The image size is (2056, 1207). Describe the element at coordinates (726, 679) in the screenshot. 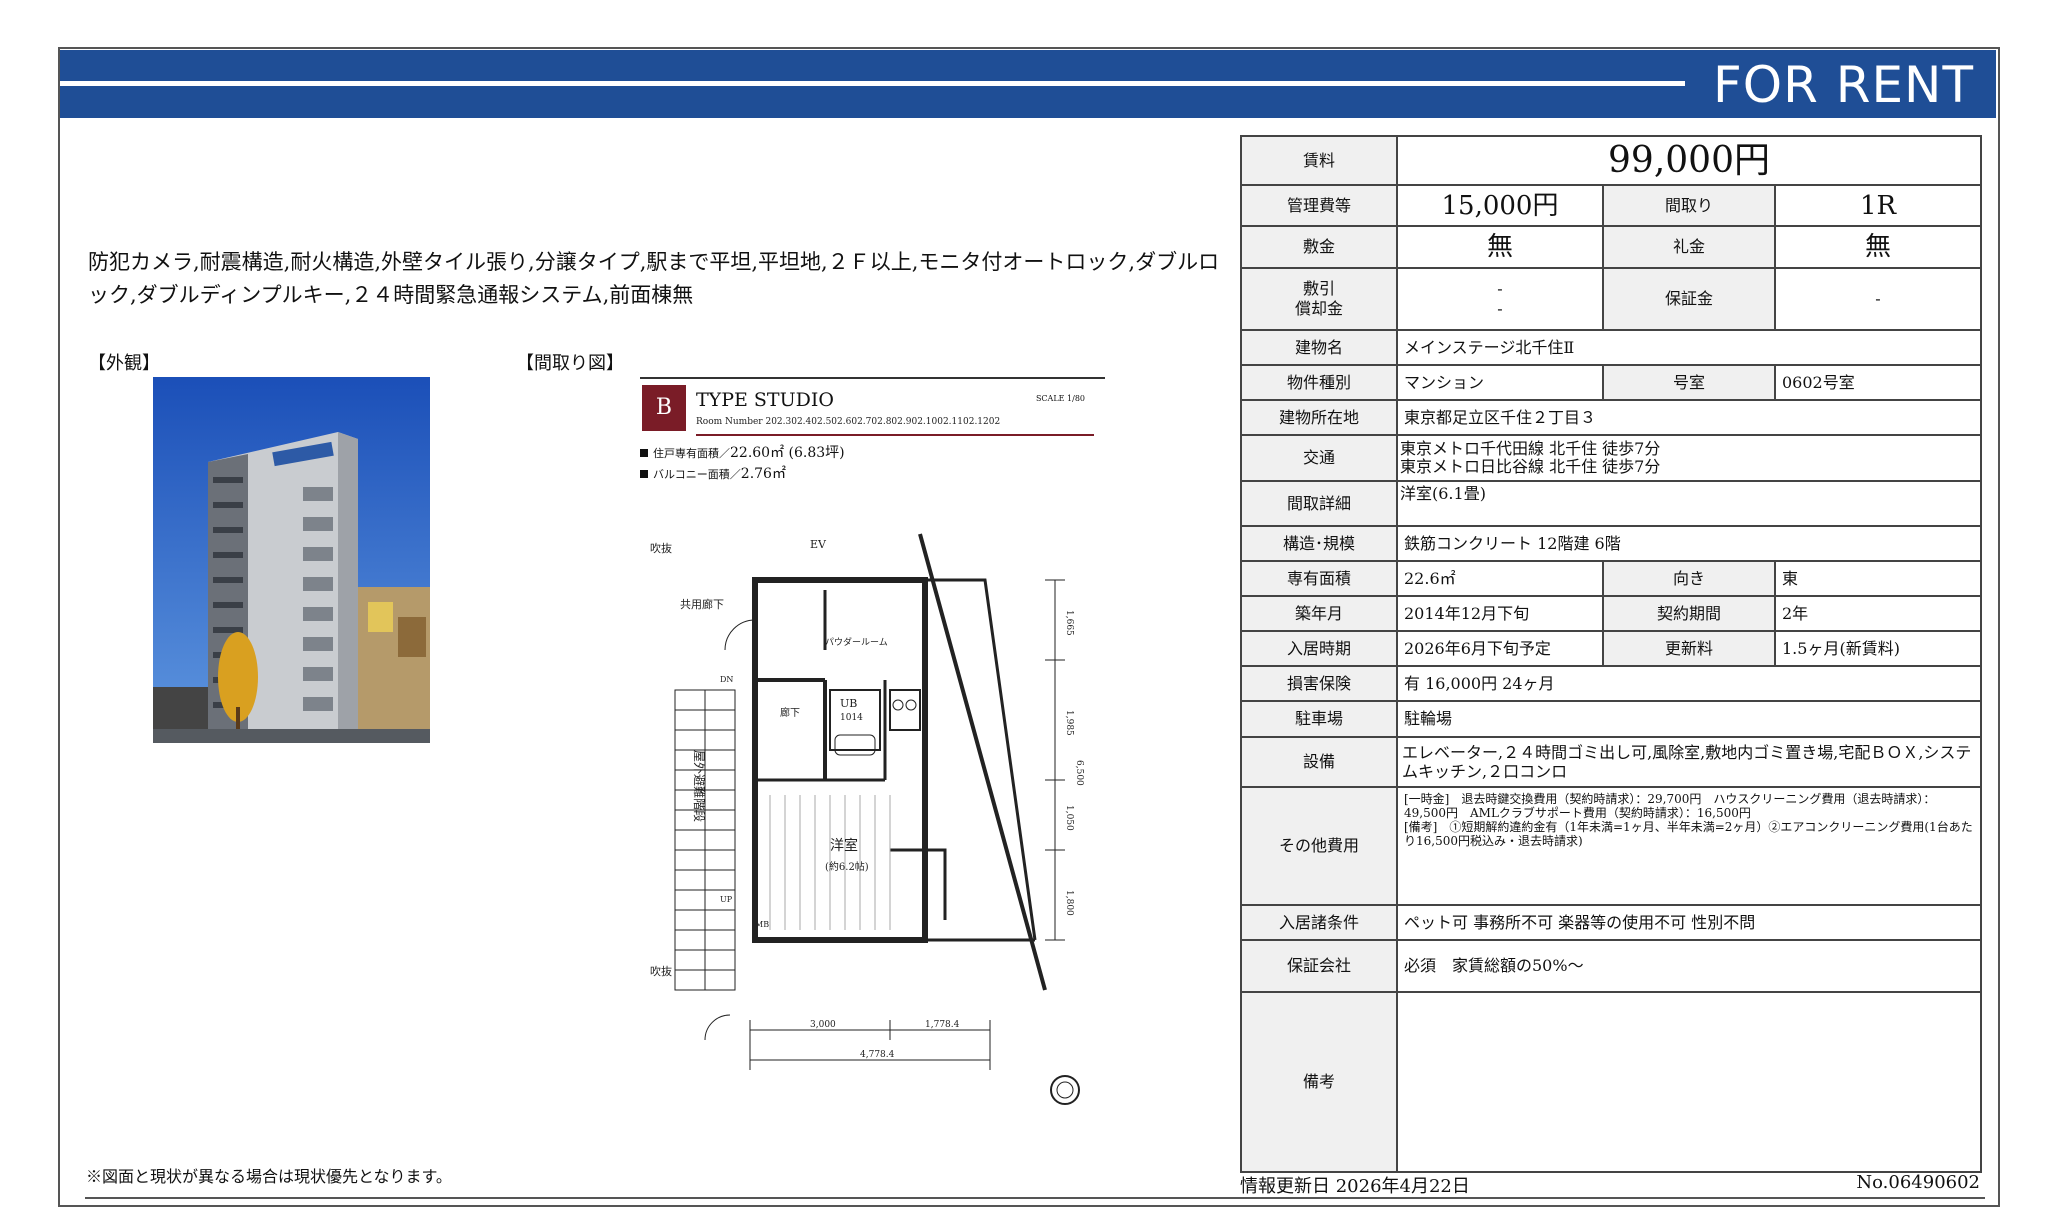

I see `fp-dn: DN` at that location.